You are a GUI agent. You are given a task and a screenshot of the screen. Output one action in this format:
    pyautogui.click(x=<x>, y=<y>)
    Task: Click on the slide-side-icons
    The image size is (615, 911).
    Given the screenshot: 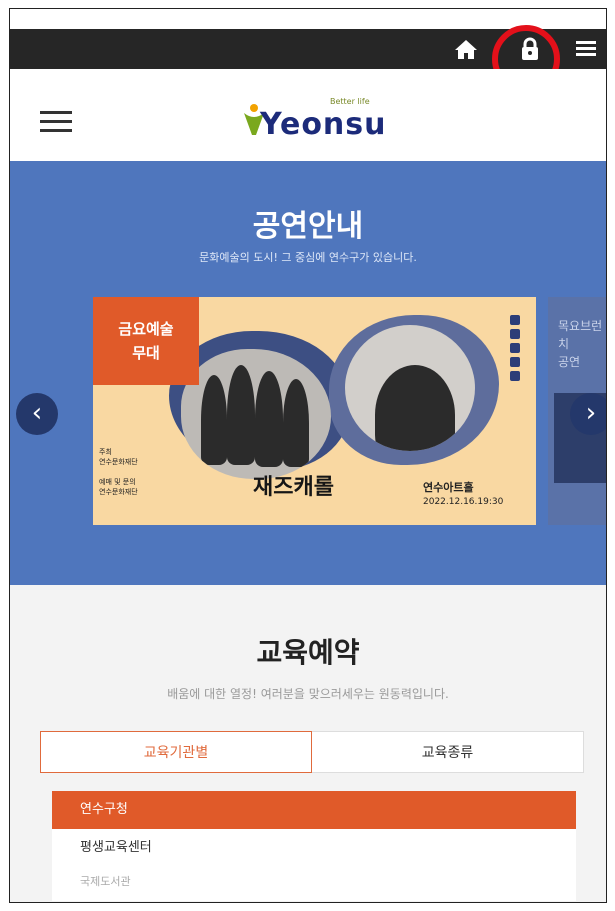 What is the action you would take?
    pyautogui.click(x=515, y=348)
    